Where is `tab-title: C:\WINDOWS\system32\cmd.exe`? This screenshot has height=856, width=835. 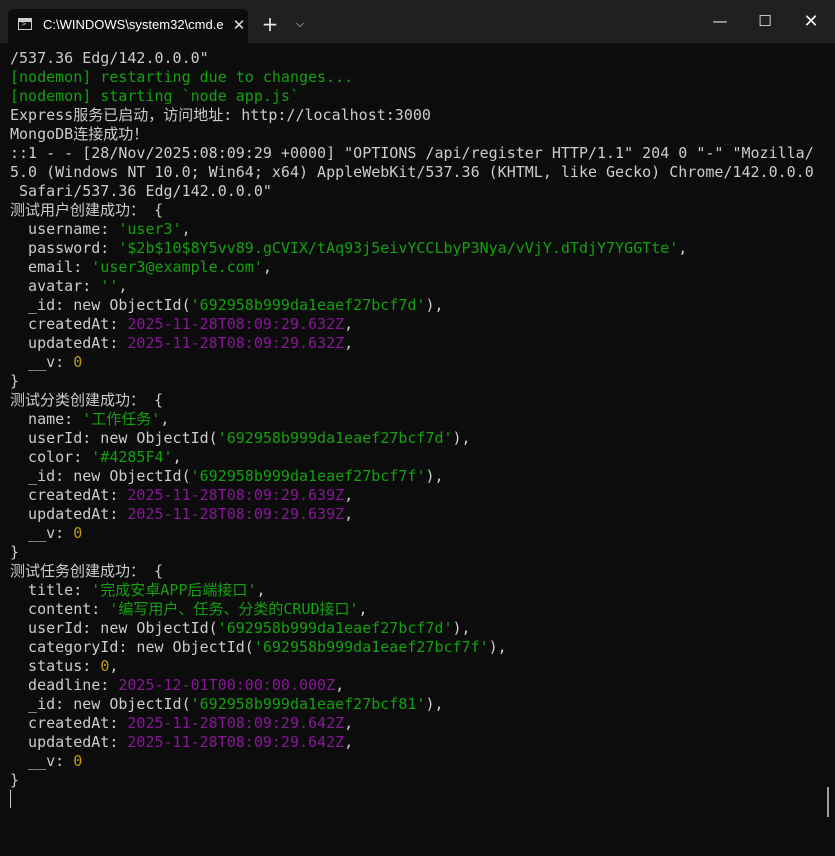
tab-title: C:\WINDOWS\system32\cmd.exe is located at coordinates (133, 24).